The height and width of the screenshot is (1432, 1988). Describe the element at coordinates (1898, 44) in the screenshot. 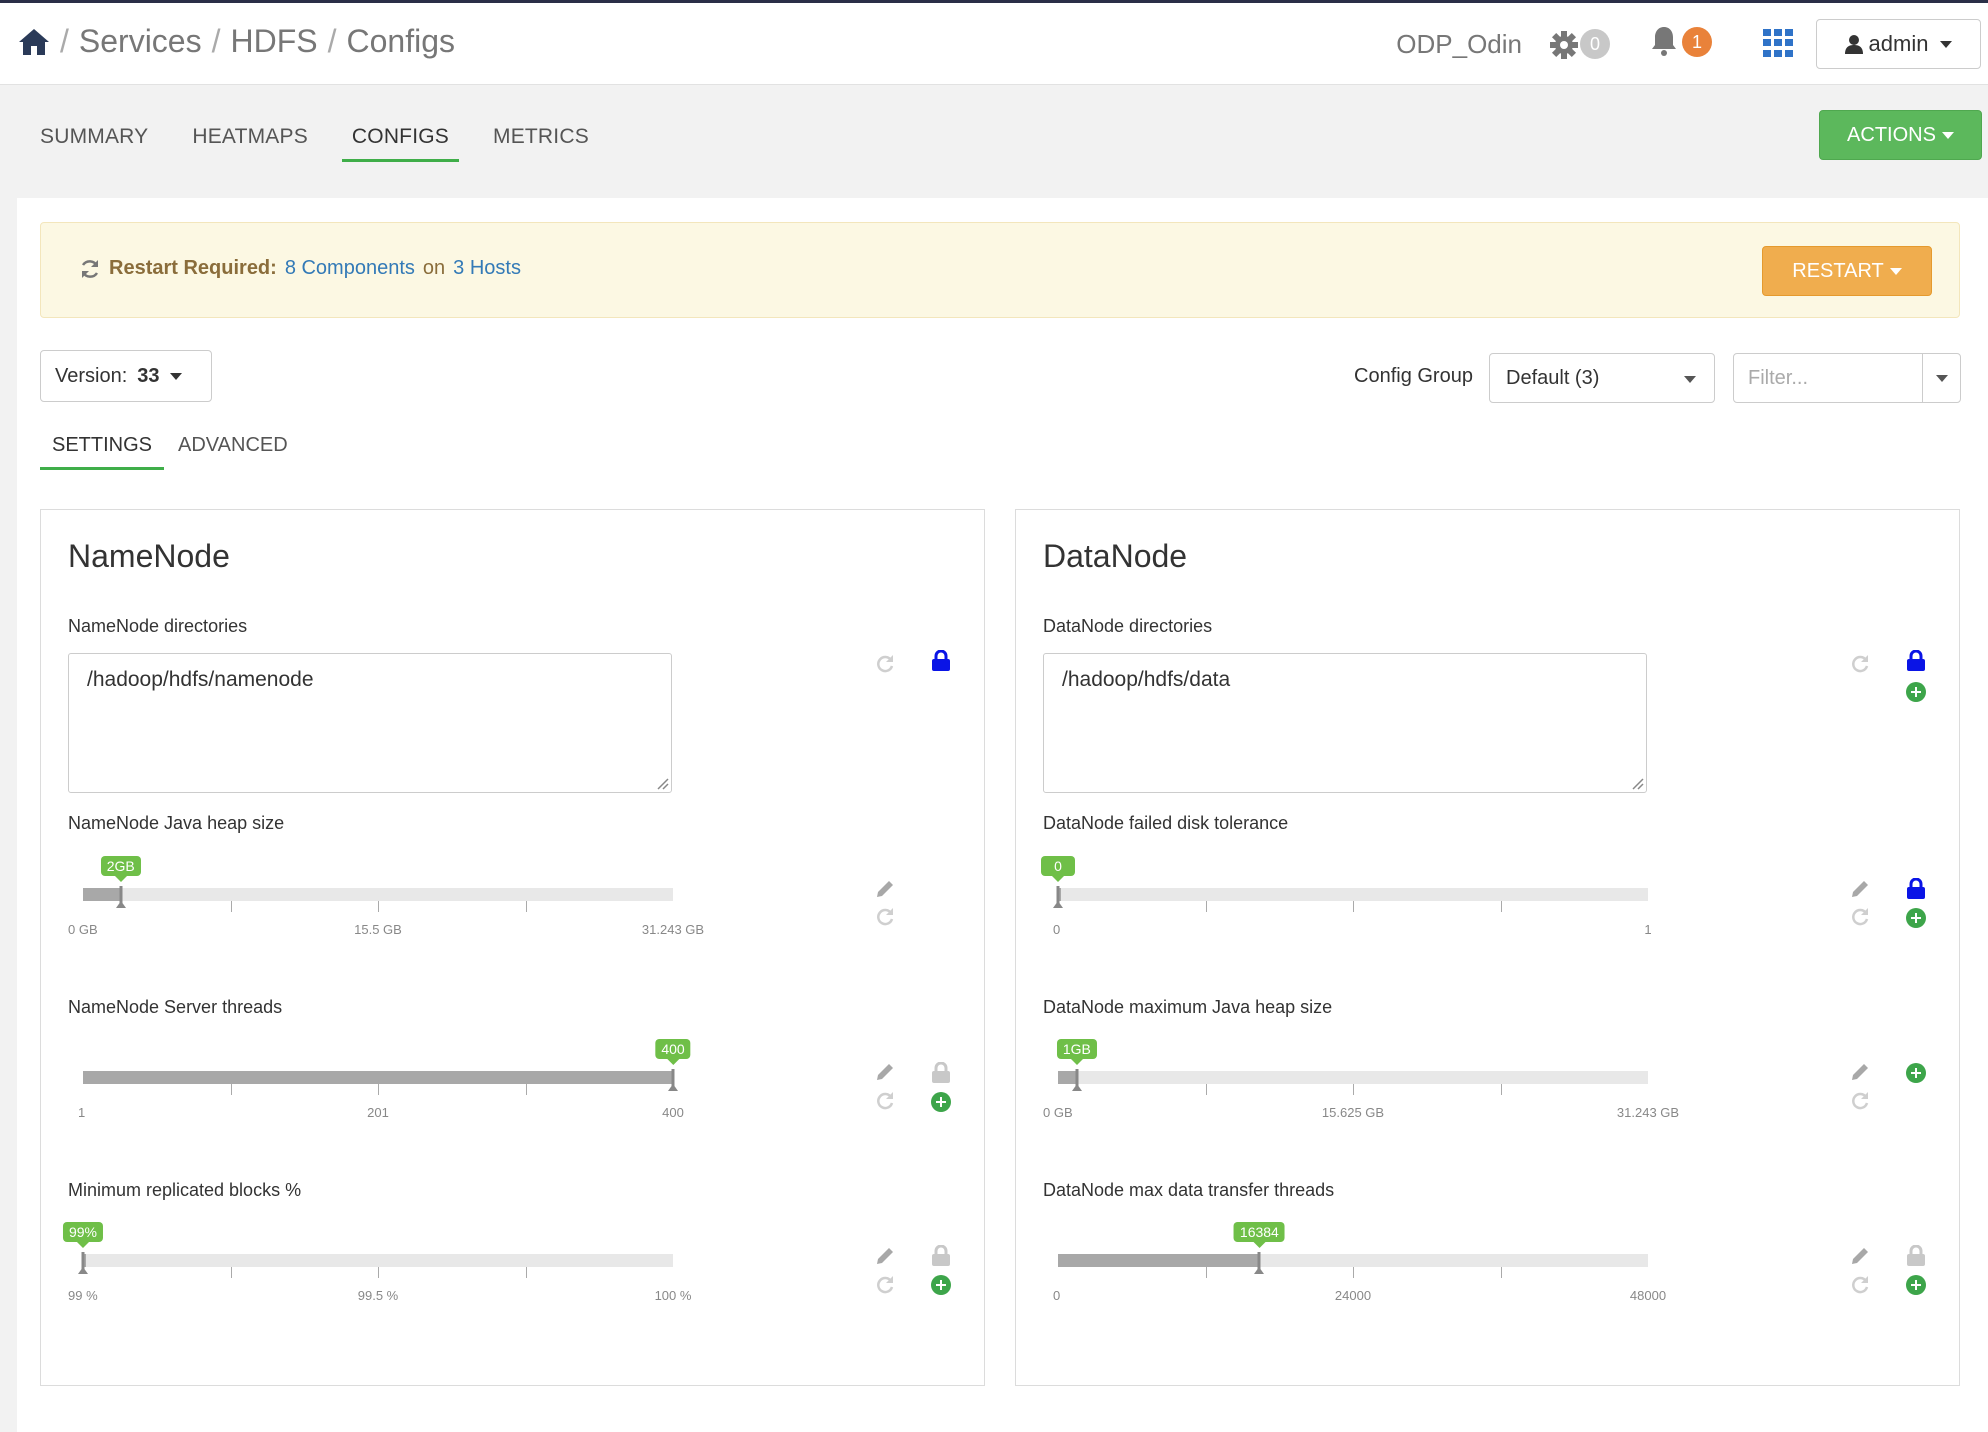

I see `user-menu-button: admin` at that location.